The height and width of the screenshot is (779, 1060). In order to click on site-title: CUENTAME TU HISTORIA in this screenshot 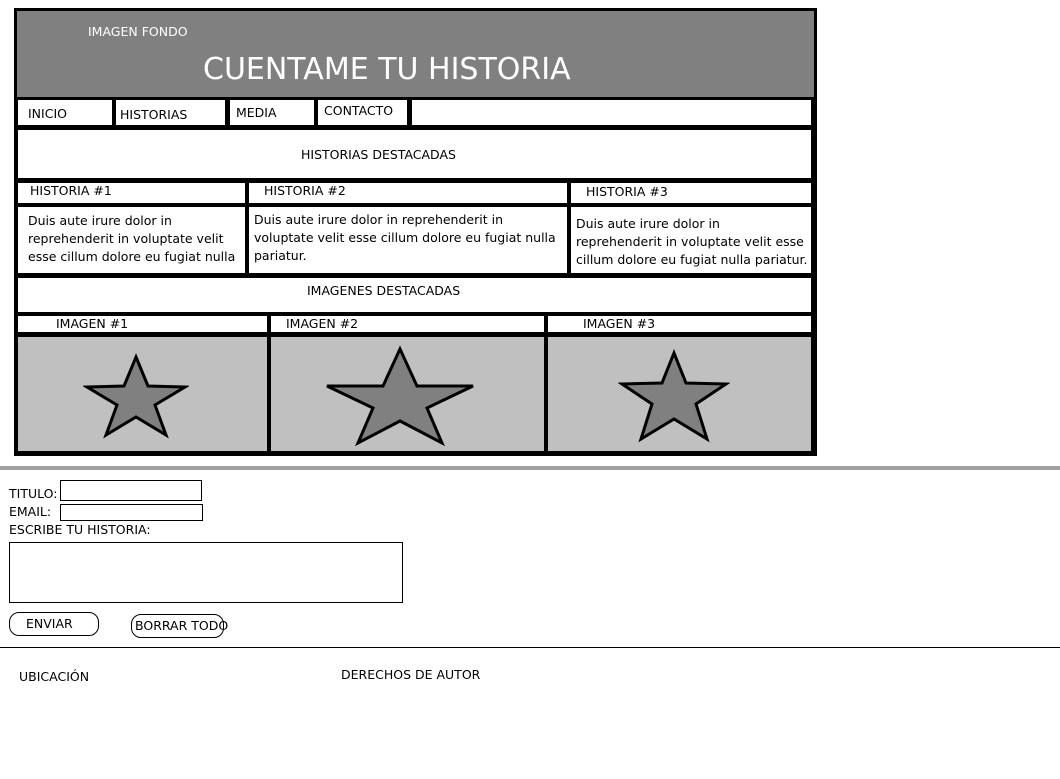, I will do `click(387, 69)`.